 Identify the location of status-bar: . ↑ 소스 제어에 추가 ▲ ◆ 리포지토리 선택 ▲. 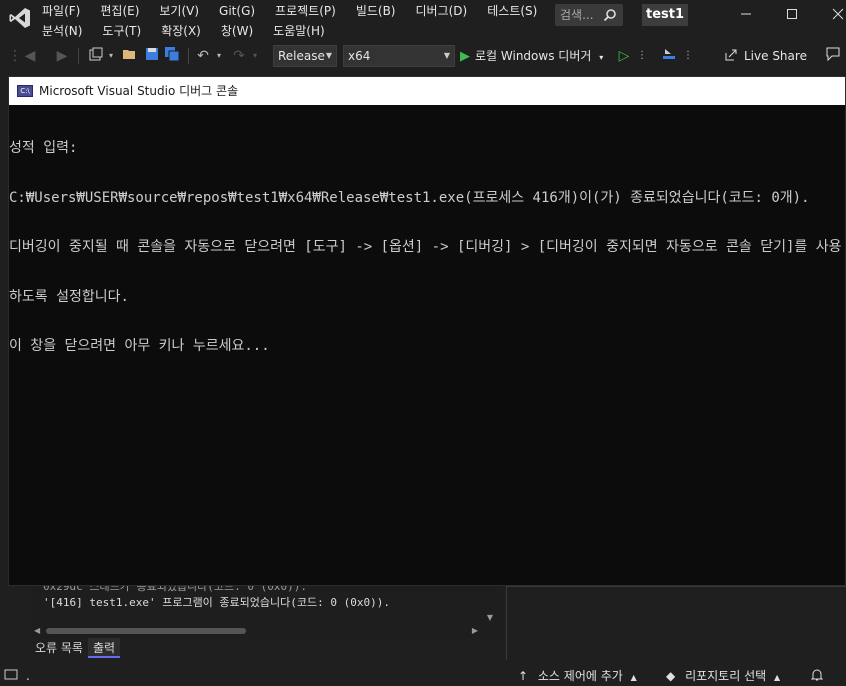
(423, 676).